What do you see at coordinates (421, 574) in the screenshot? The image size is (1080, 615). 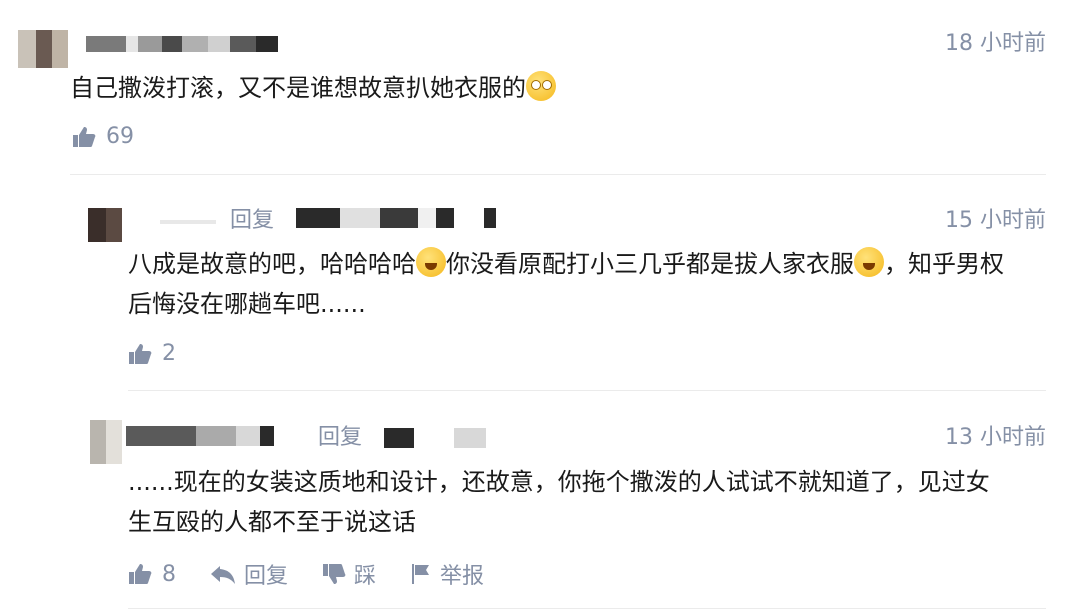 I see `flag-icon` at bounding box center [421, 574].